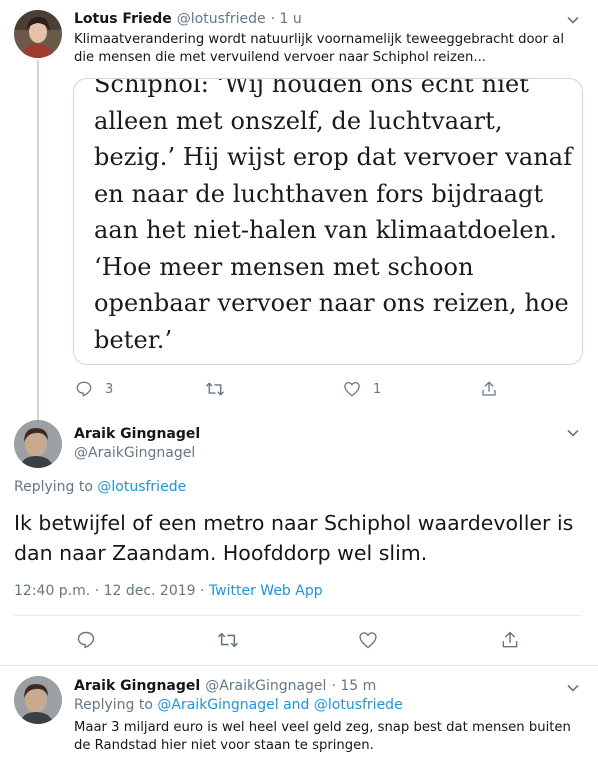  Describe the element at coordinates (109, 389) in the screenshot. I see `reply-count: 3` at that location.